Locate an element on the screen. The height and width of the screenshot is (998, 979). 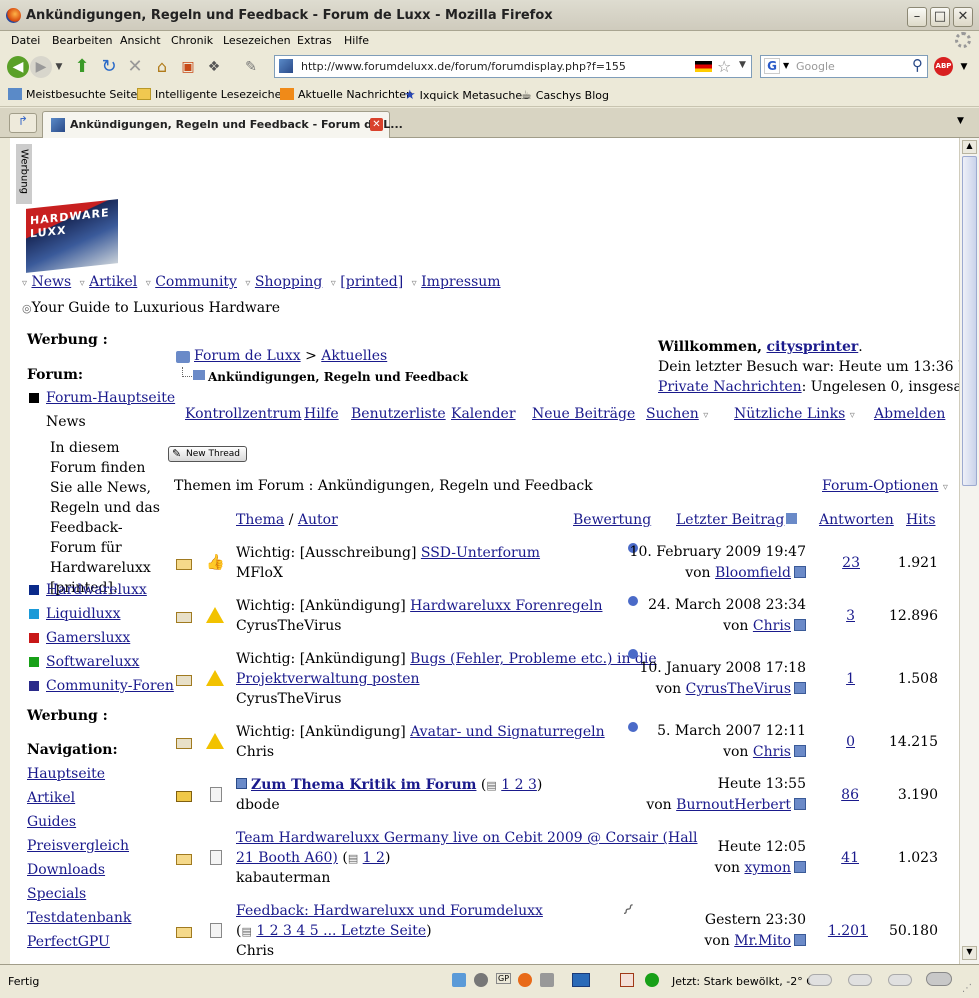
gp-icon: GP is located at coordinates (504, 978).